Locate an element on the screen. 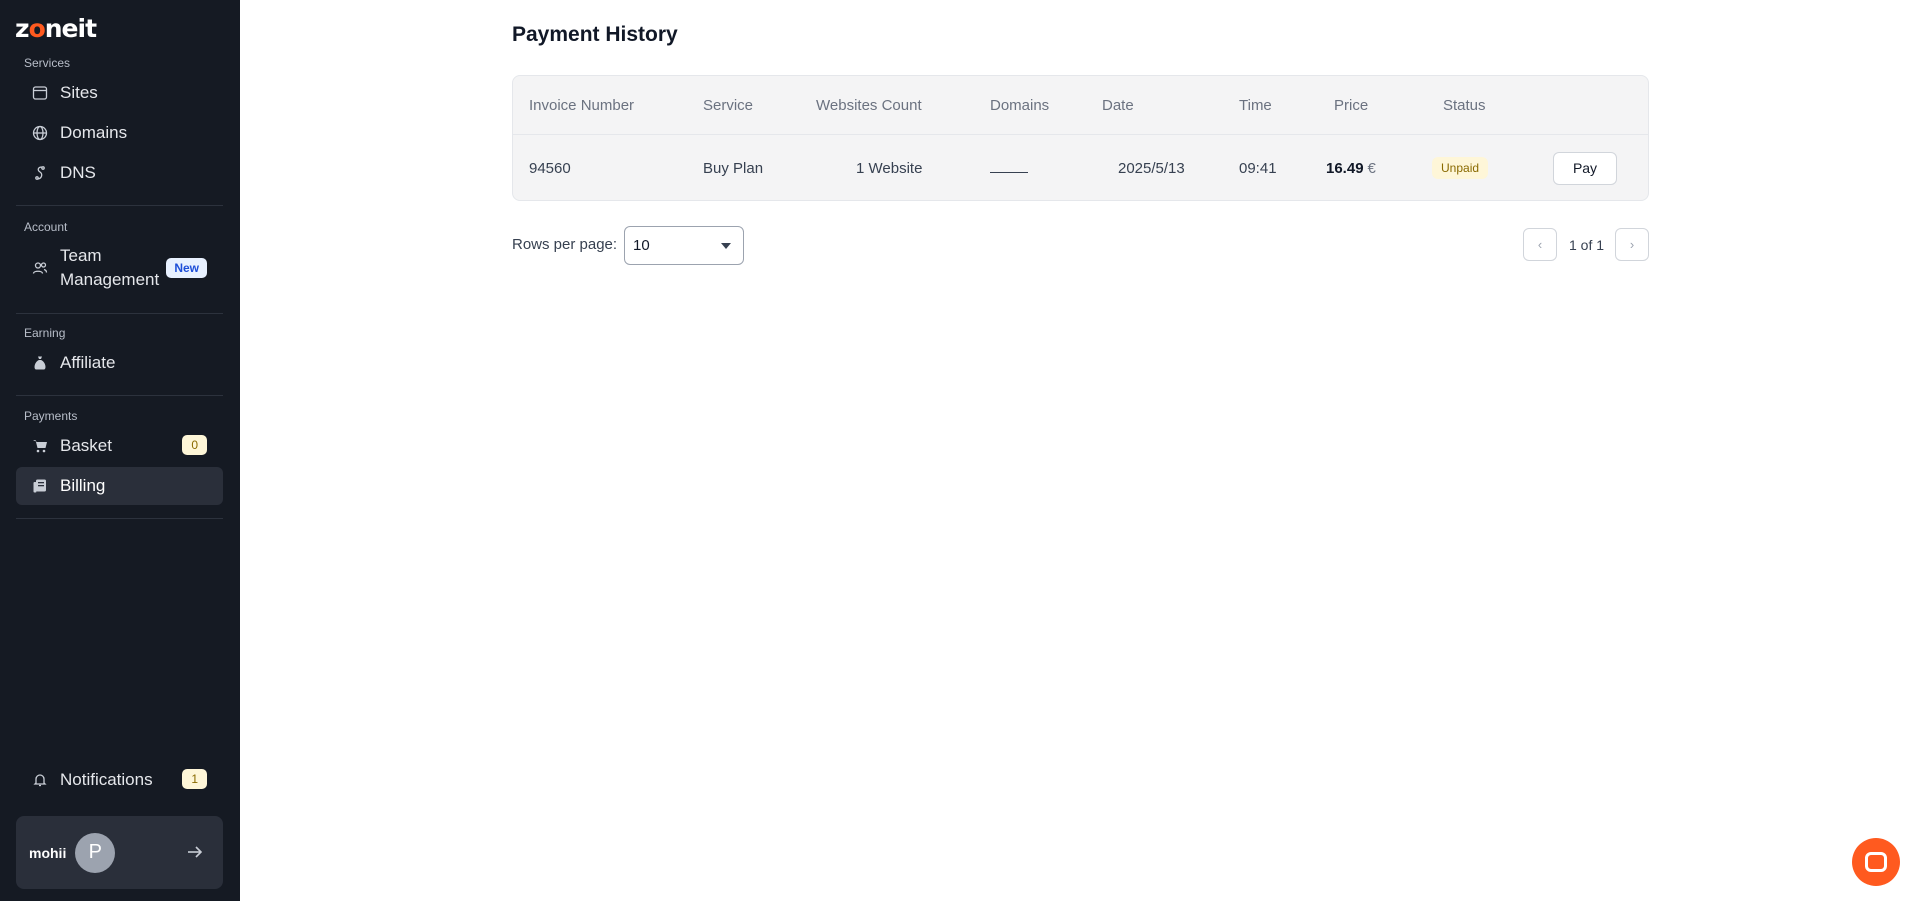  cart-icon is located at coordinates (40, 446).